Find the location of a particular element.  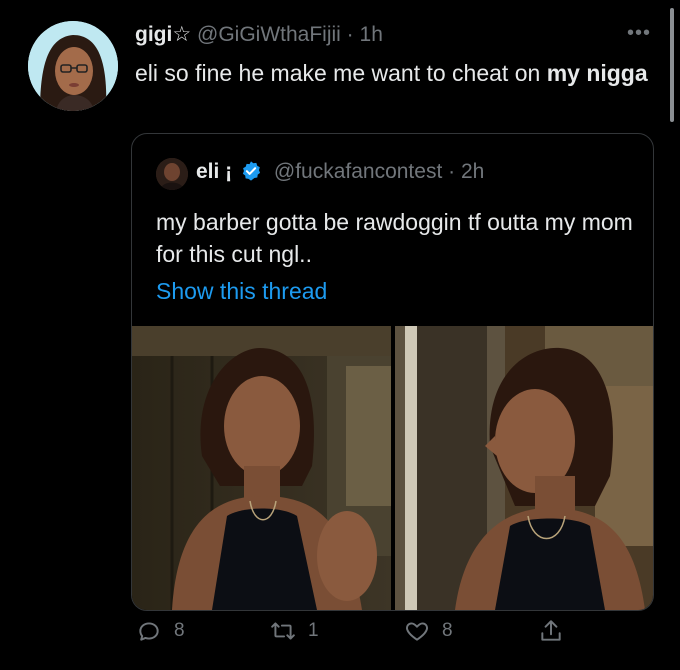

avatar-image is located at coordinates (73, 66).